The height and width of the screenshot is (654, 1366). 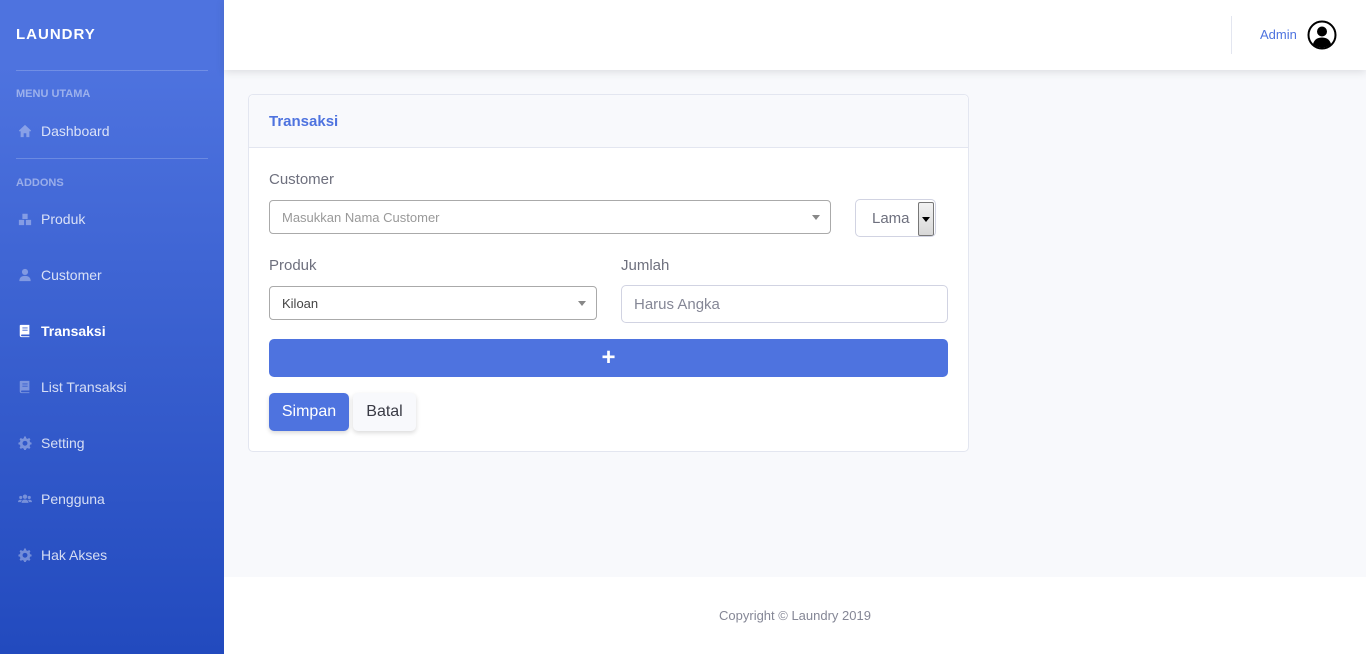 What do you see at coordinates (53, 94) in the screenshot?
I see `sidebar-heading-menu-utama: MENU UTAMA` at bounding box center [53, 94].